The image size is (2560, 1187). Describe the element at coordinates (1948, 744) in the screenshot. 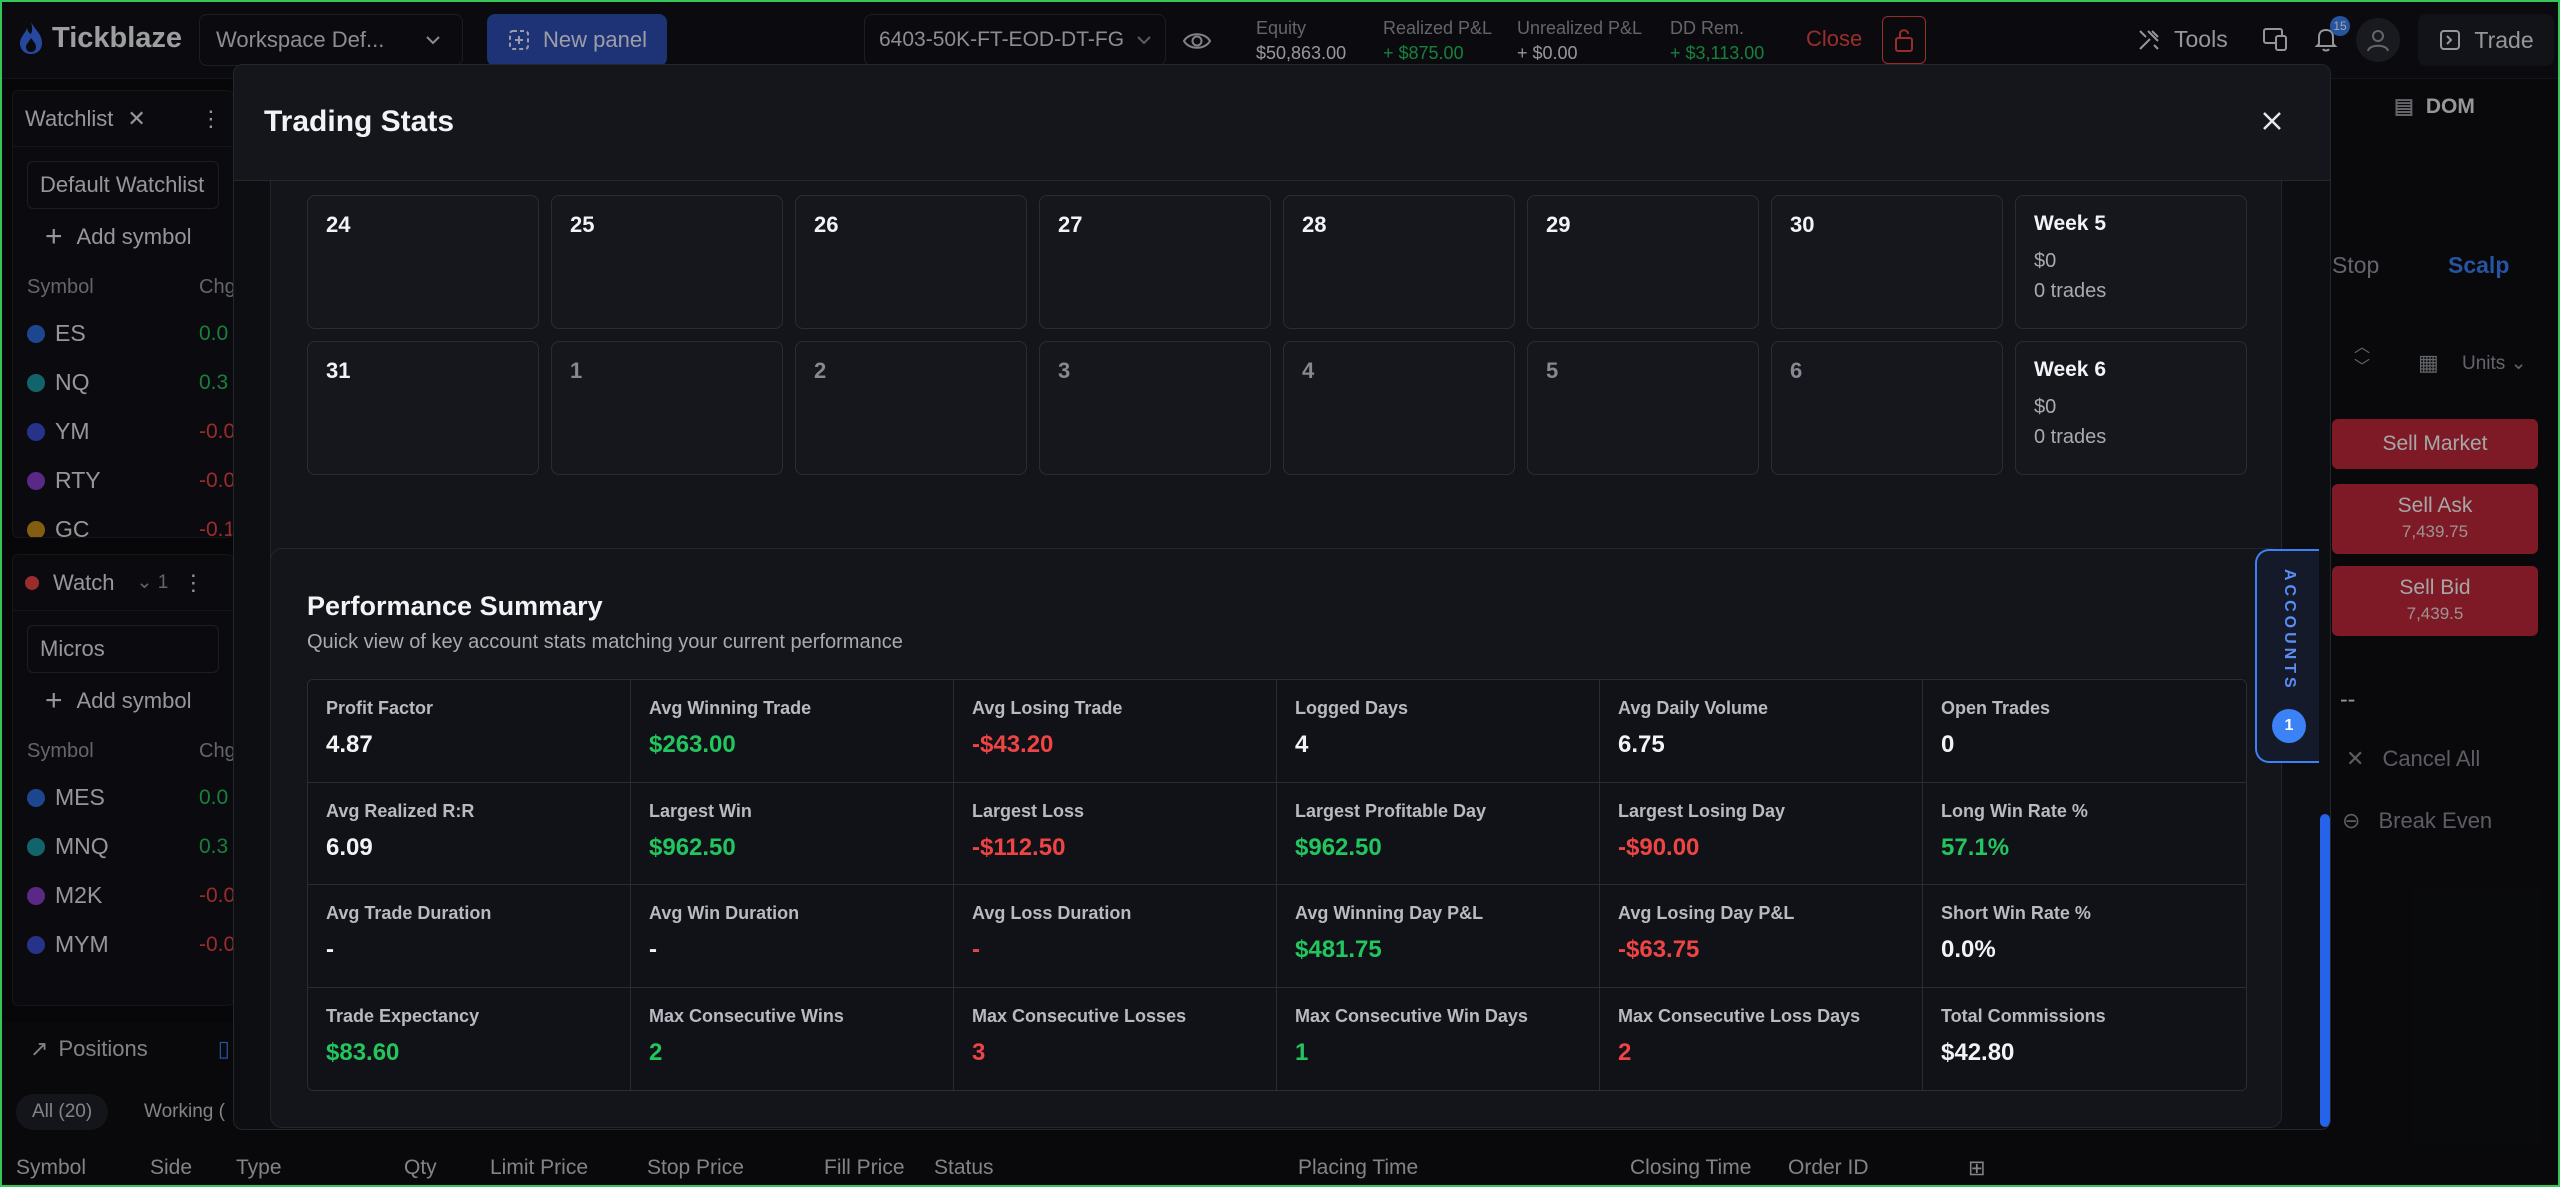

I see `stat-value: 0` at that location.